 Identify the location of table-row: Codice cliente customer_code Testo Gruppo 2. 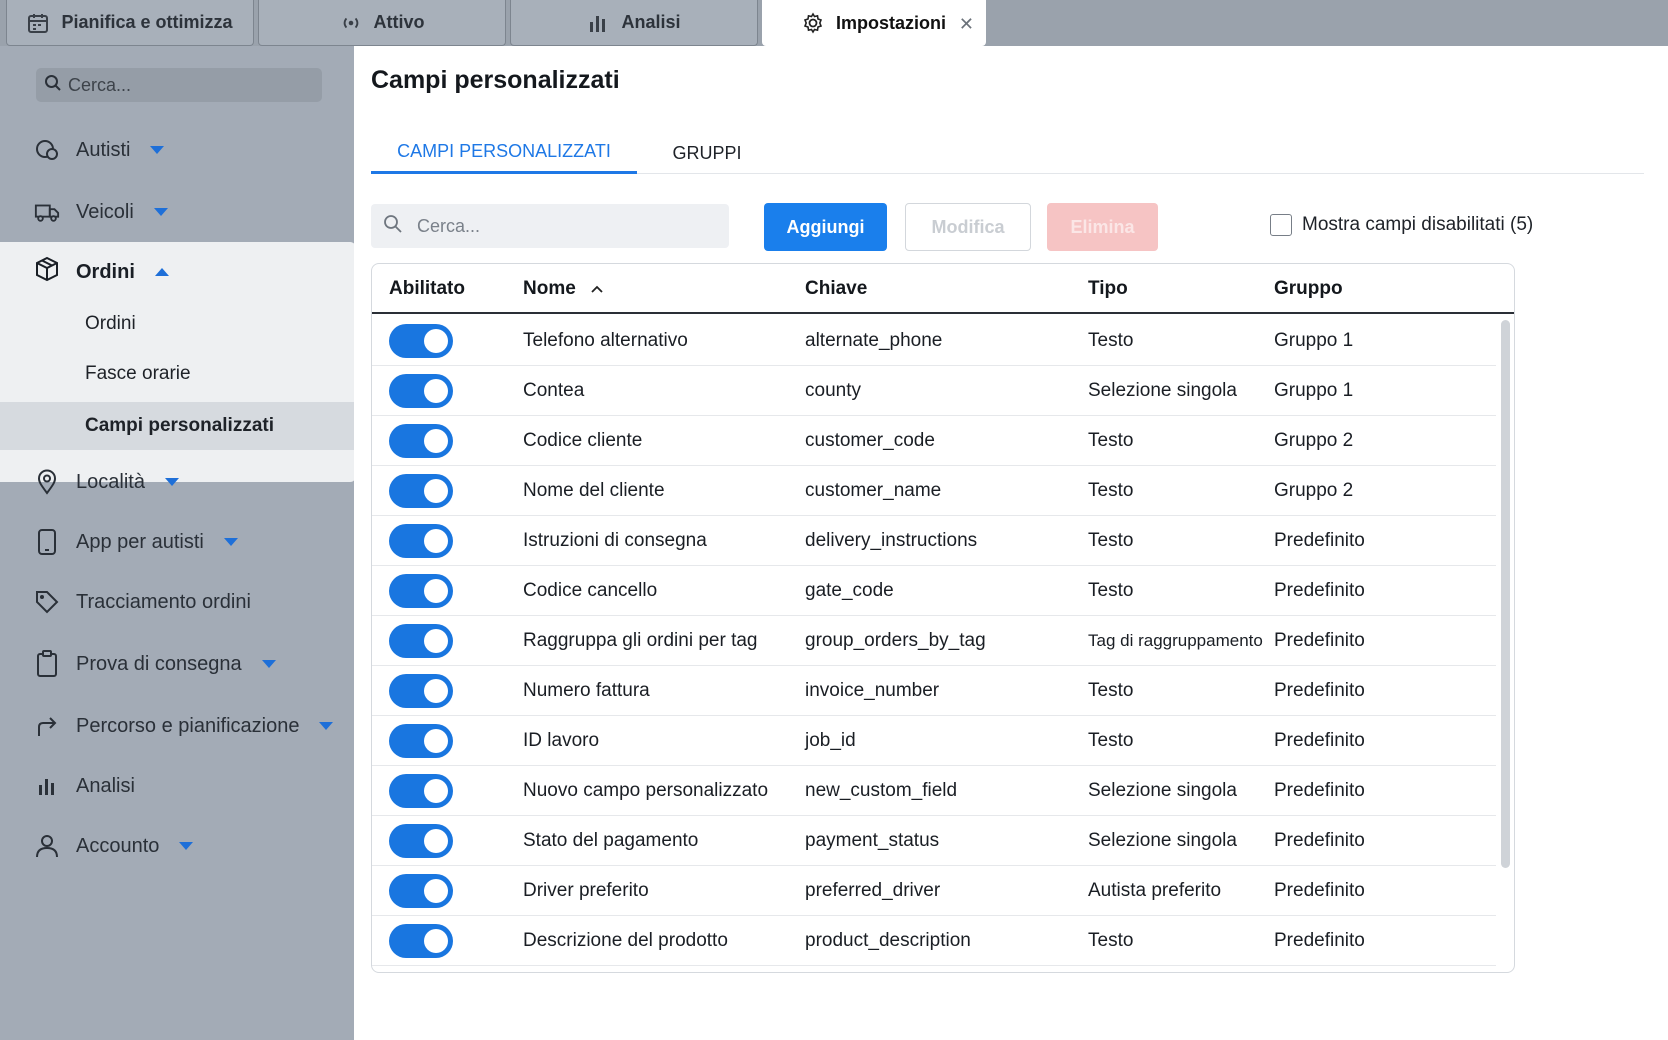
(934, 441).